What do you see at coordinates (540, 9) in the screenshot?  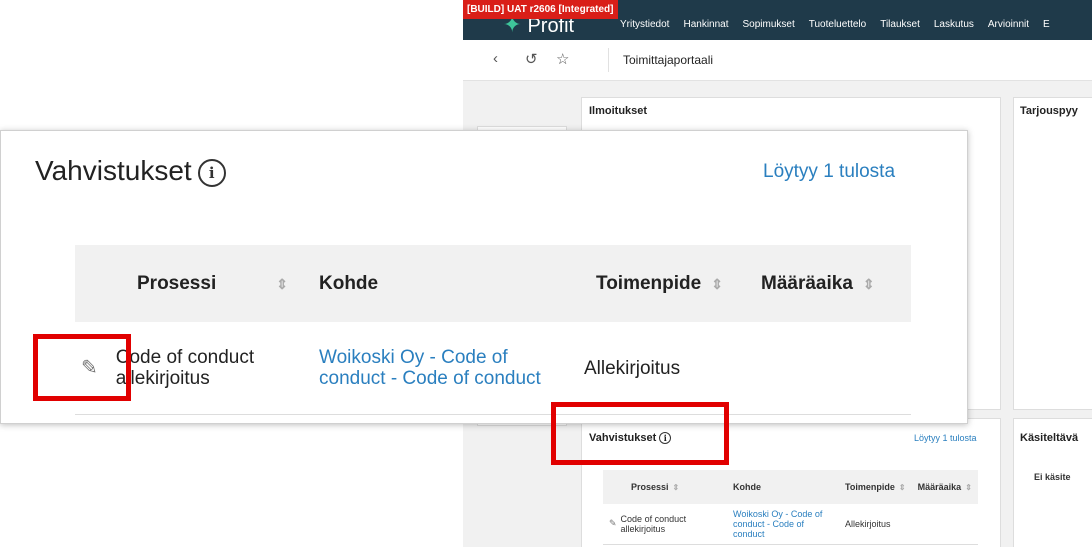 I see `build-badge: [BUILD] UAT r2606 [Integrated]` at bounding box center [540, 9].